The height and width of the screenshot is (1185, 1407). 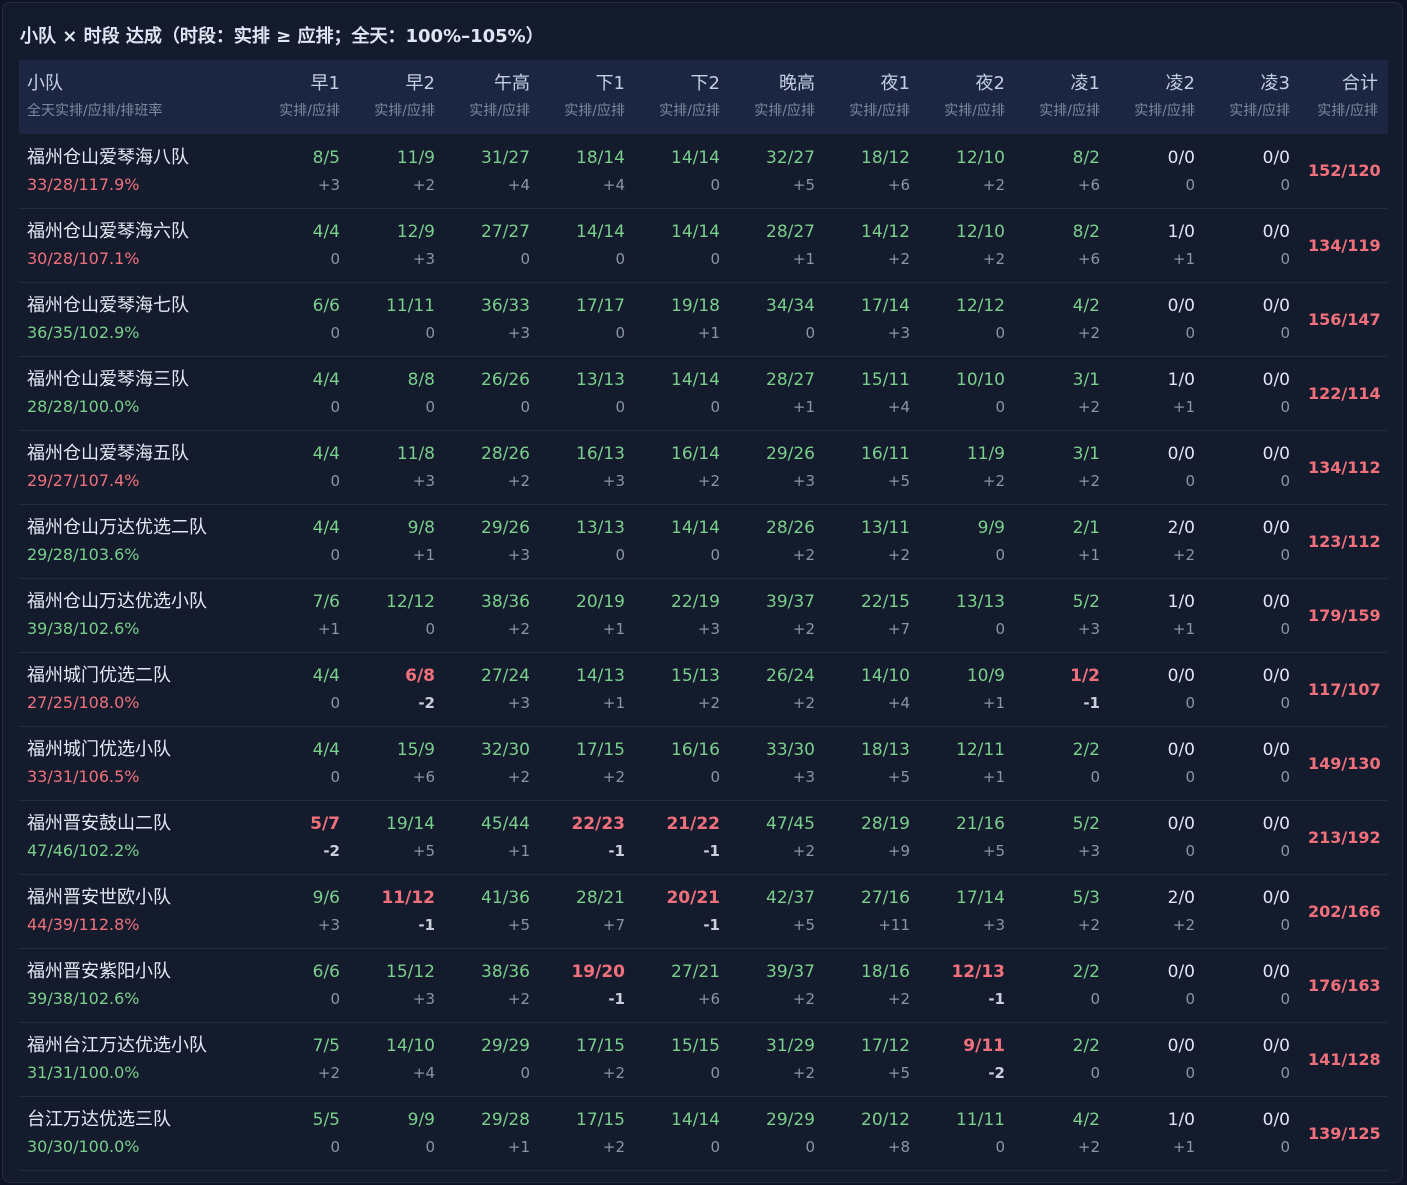 What do you see at coordinates (872, 1059) in the screenshot?
I see `slot-cell: 17/12 +5` at bounding box center [872, 1059].